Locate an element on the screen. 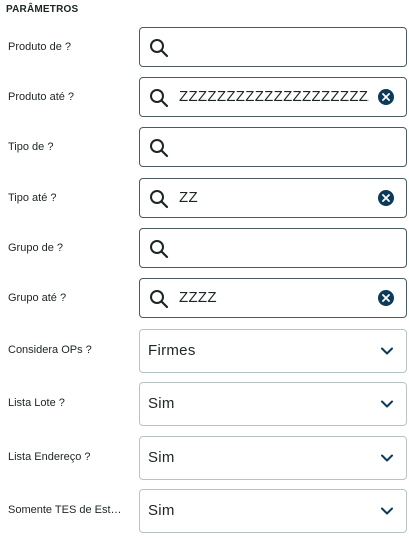 Image resolution: width=409 pixels, height=538 pixels. field-value: ZZ is located at coordinates (188, 197).